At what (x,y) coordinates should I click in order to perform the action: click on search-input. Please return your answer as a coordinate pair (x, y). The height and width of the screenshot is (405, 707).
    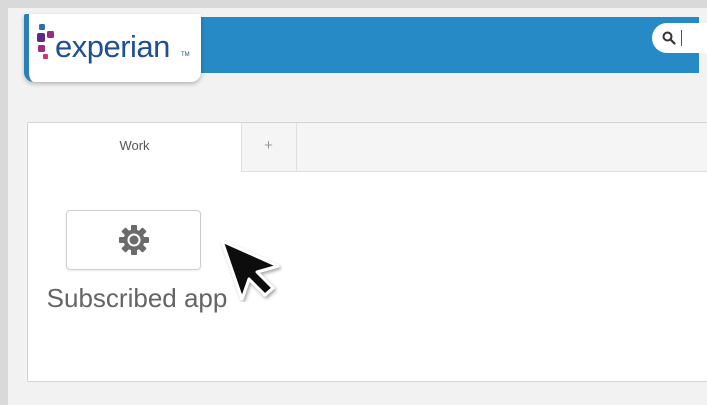
    Looking at the image, I should click on (679, 38).